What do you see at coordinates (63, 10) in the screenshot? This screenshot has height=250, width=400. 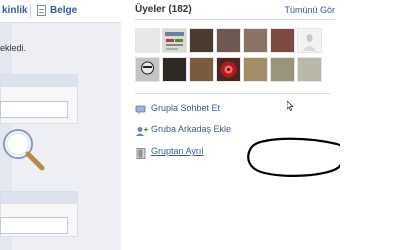 I see `tab-documents: Belge` at bounding box center [63, 10].